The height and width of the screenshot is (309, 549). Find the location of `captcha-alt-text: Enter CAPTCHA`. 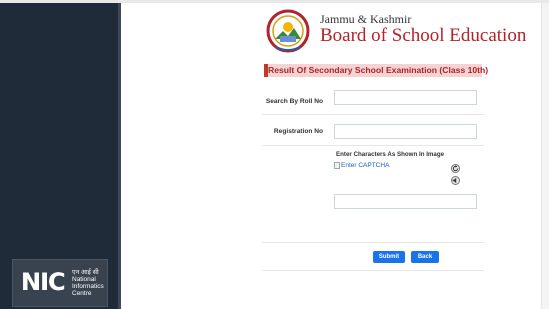

captcha-alt-text: Enter CAPTCHA is located at coordinates (365, 165).